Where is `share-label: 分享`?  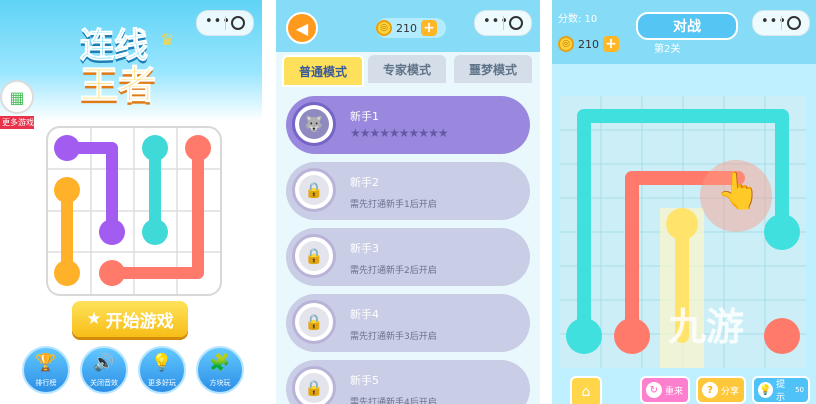 share-label: 分享 is located at coordinates (730, 391).